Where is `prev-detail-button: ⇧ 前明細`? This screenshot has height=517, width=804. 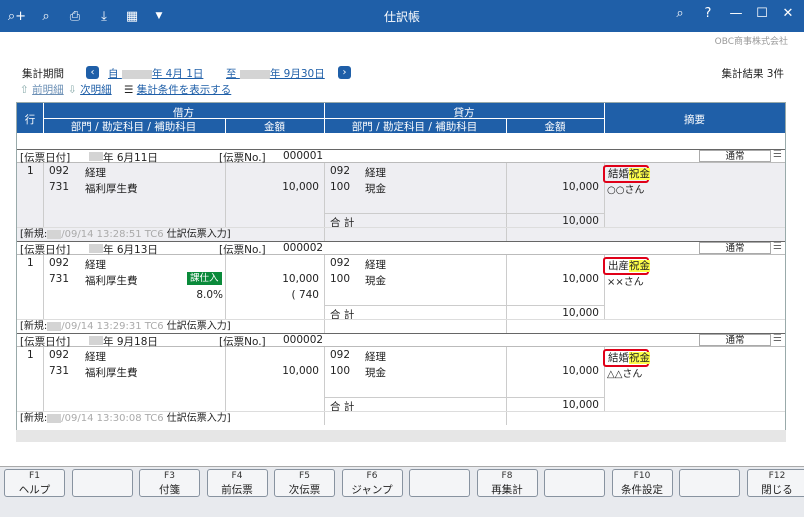
prev-detail-button: ⇧ 前明細 is located at coordinates (42, 89).